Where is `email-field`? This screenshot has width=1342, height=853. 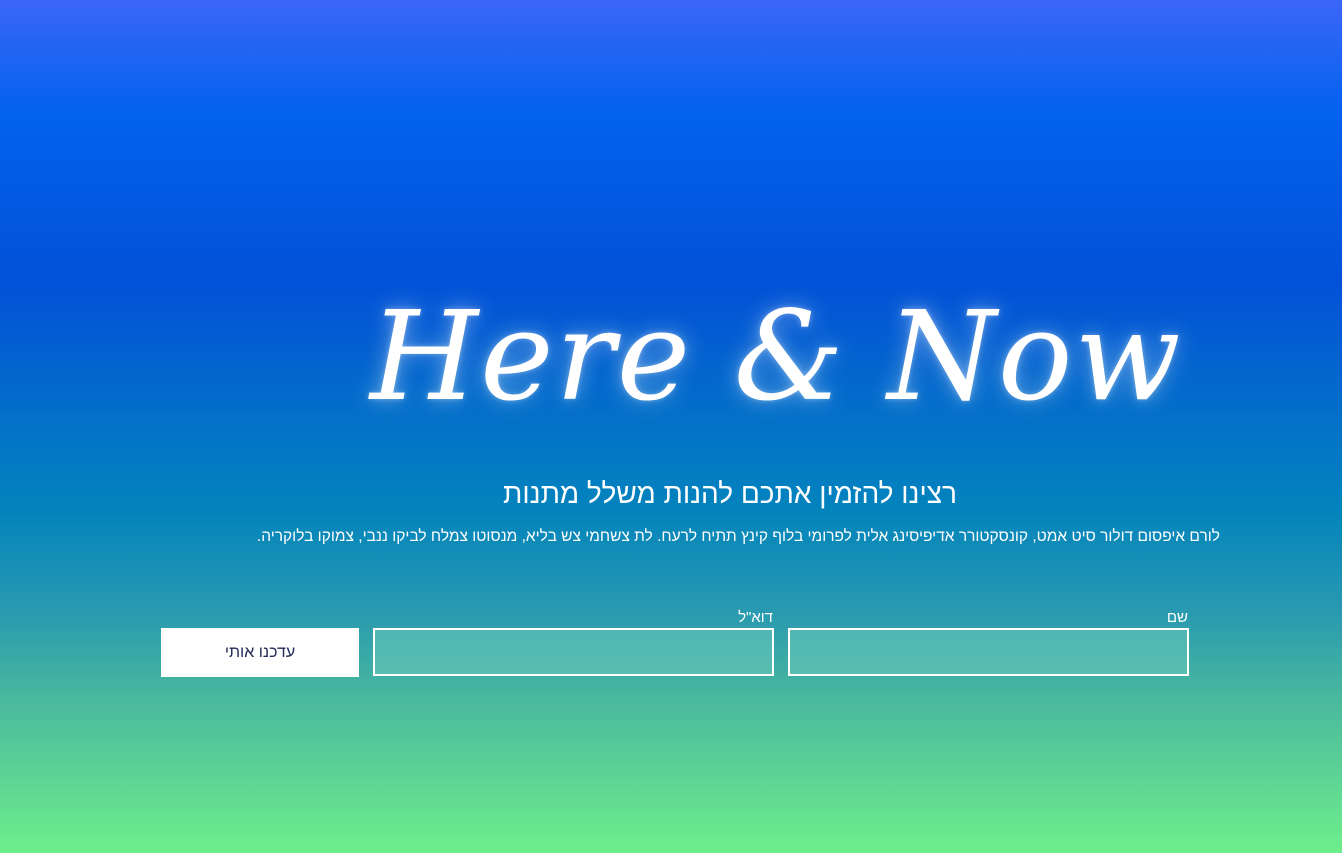
email-field is located at coordinates (573, 652).